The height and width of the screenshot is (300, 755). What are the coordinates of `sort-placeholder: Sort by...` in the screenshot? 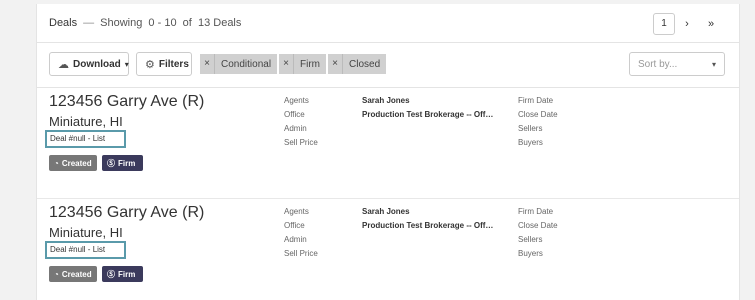 It's located at (658, 64).